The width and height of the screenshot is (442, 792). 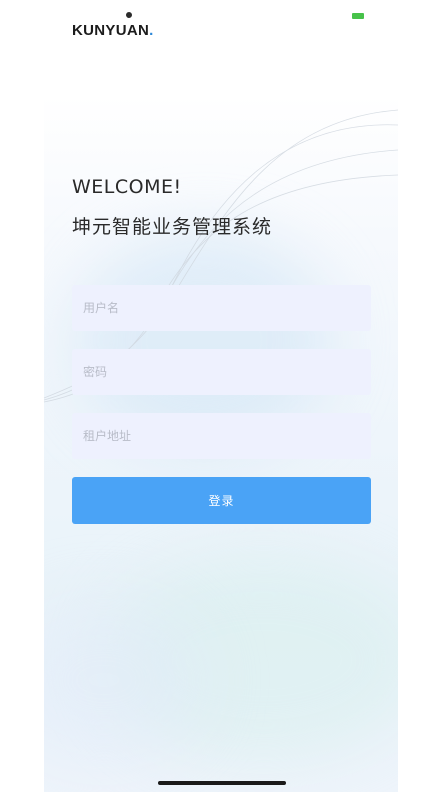 What do you see at coordinates (221, 500) in the screenshot?
I see `login-button: 登录` at bounding box center [221, 500].